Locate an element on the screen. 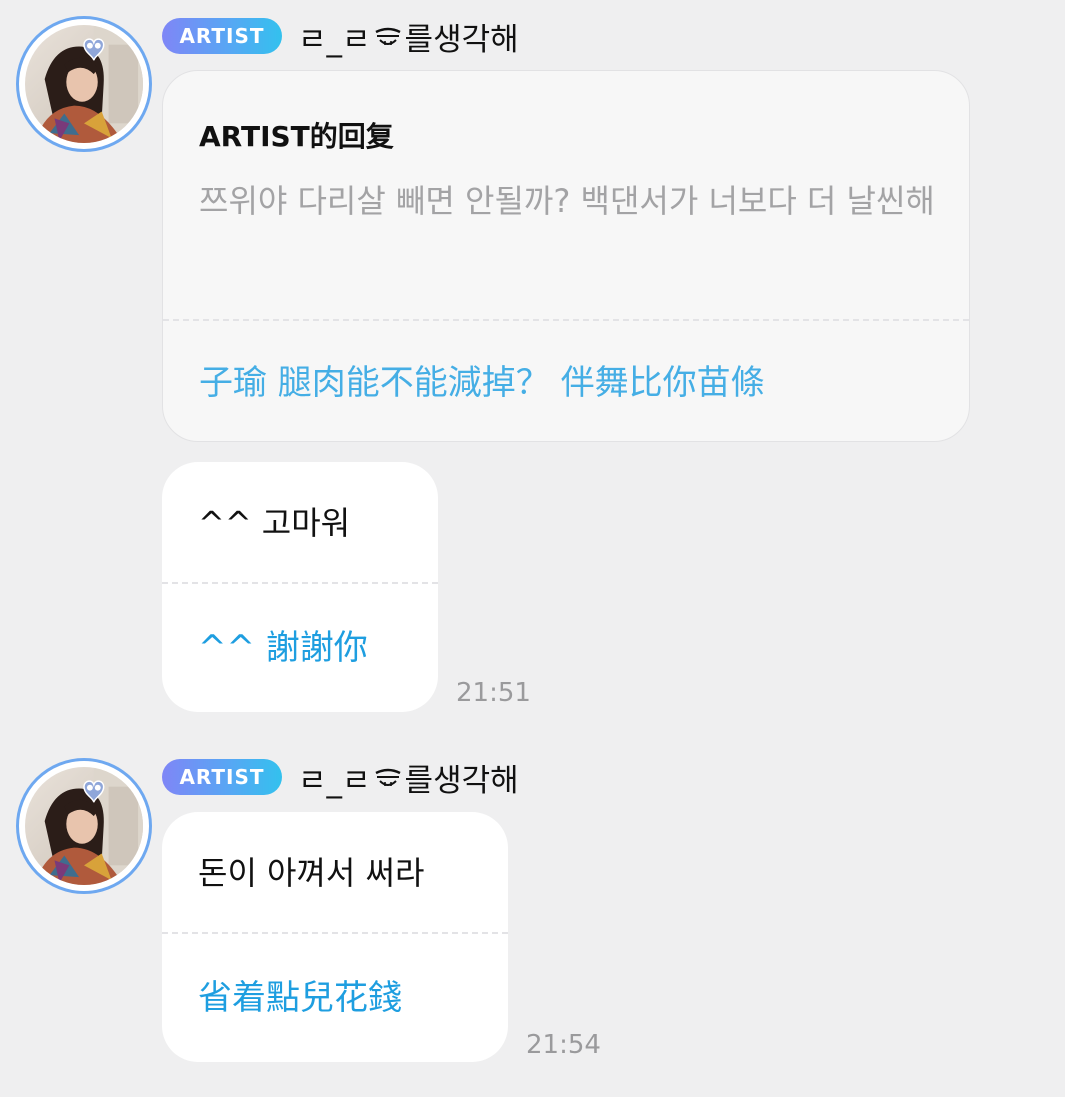 The height and width of the screenshot is (1097, 1065). message-translation: 省着點兒花錢 is located at coordinates (300, 998).